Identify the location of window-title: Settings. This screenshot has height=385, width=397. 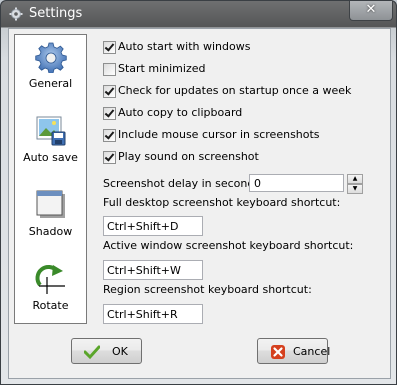
(56, 13).